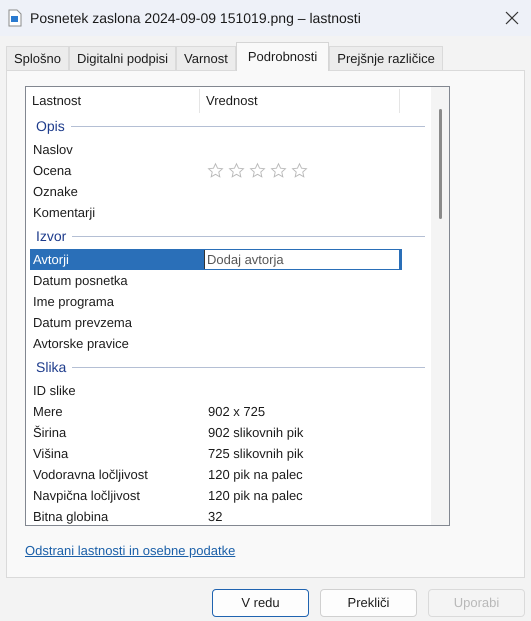 This screenshot has width=531, height=621. Describe the element at coordinates (53, 149) in the screenshot. I see `property-name: Naslov` at that location.